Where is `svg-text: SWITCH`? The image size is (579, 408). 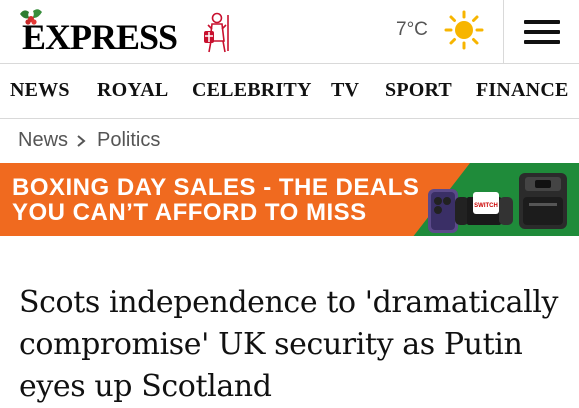
svg-text: SWITCH is located at coordinates (486, 206).